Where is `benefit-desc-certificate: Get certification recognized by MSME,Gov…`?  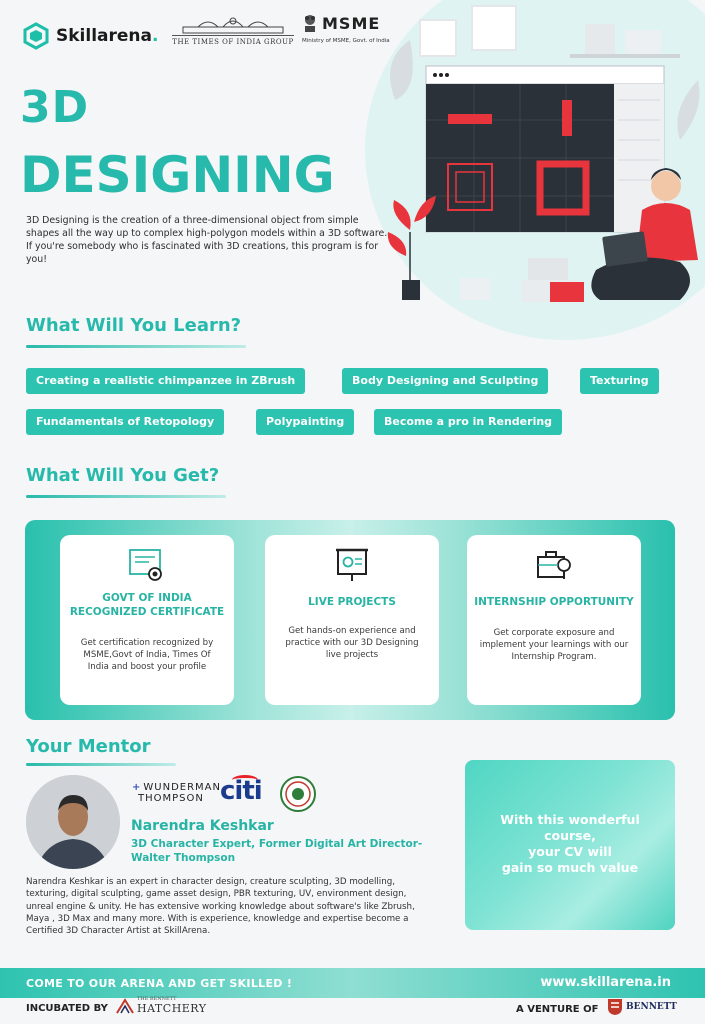
benefit-desc-certificate: Get certification recognized by MSME,Gov… is located at coordinates (147, 655).